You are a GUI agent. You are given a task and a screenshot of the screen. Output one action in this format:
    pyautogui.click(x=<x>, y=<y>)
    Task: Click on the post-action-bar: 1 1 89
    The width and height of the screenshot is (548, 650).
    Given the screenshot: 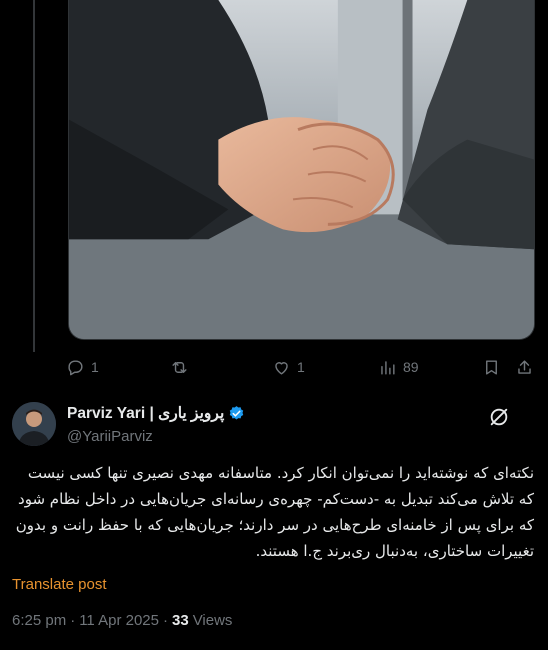 What is the action you would take?
    pyautogui.click(x=301, y=367)
    